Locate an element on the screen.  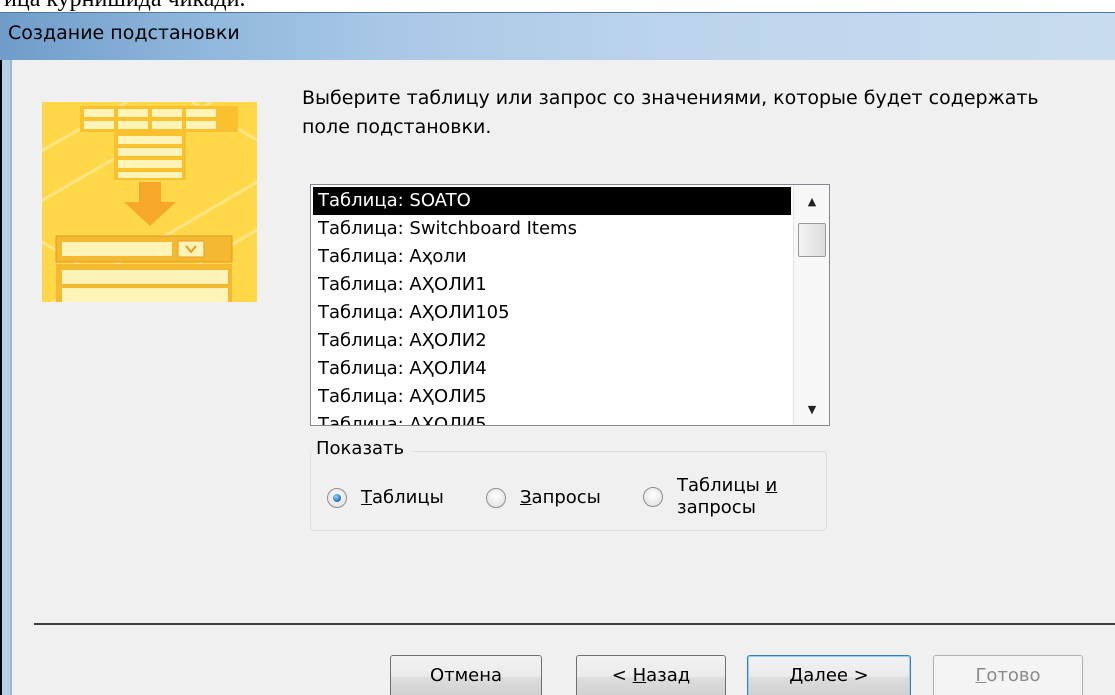
radio-queries: Запросы is located at coordinates (543, 498).